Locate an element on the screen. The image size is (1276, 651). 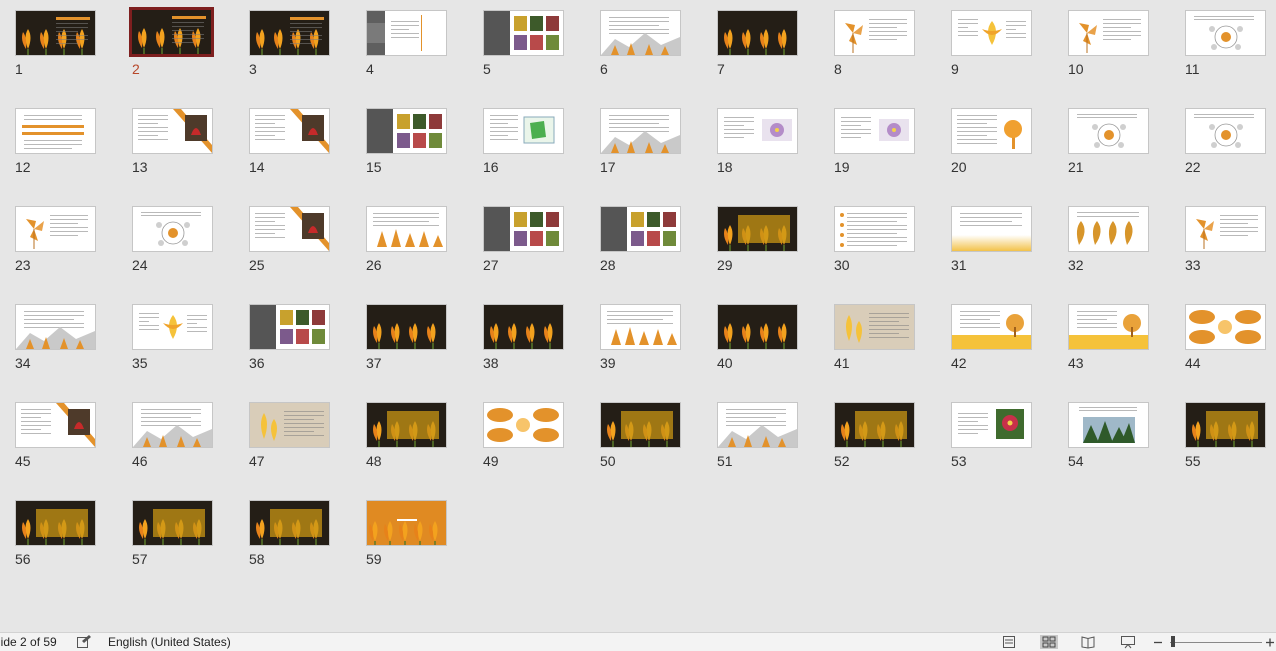
slide-thumbnail-12: 12 is located at coordinates (55, 141).